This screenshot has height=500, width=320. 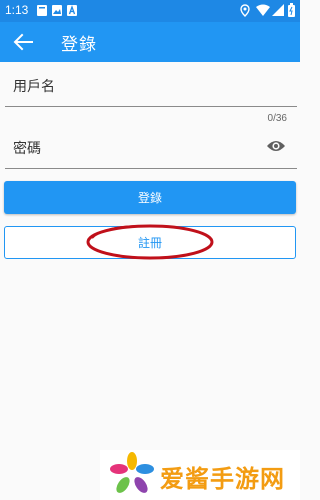 What do you see at coordinates (23, 42) in the screenshot?
I see `back-arrow-icon` at bounding box center [23, 42].